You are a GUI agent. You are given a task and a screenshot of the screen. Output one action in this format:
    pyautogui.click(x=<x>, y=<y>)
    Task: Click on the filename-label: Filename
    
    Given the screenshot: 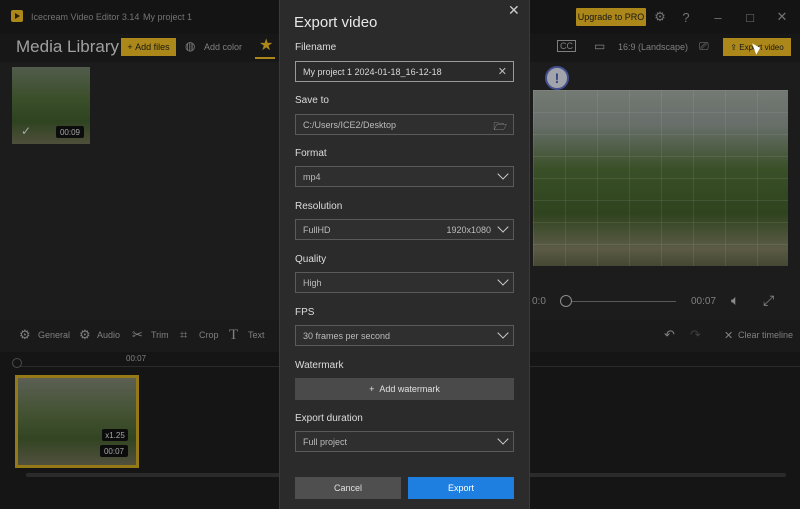 What is the action you would take?
    pyautogui.click(x=316, y=47)
    